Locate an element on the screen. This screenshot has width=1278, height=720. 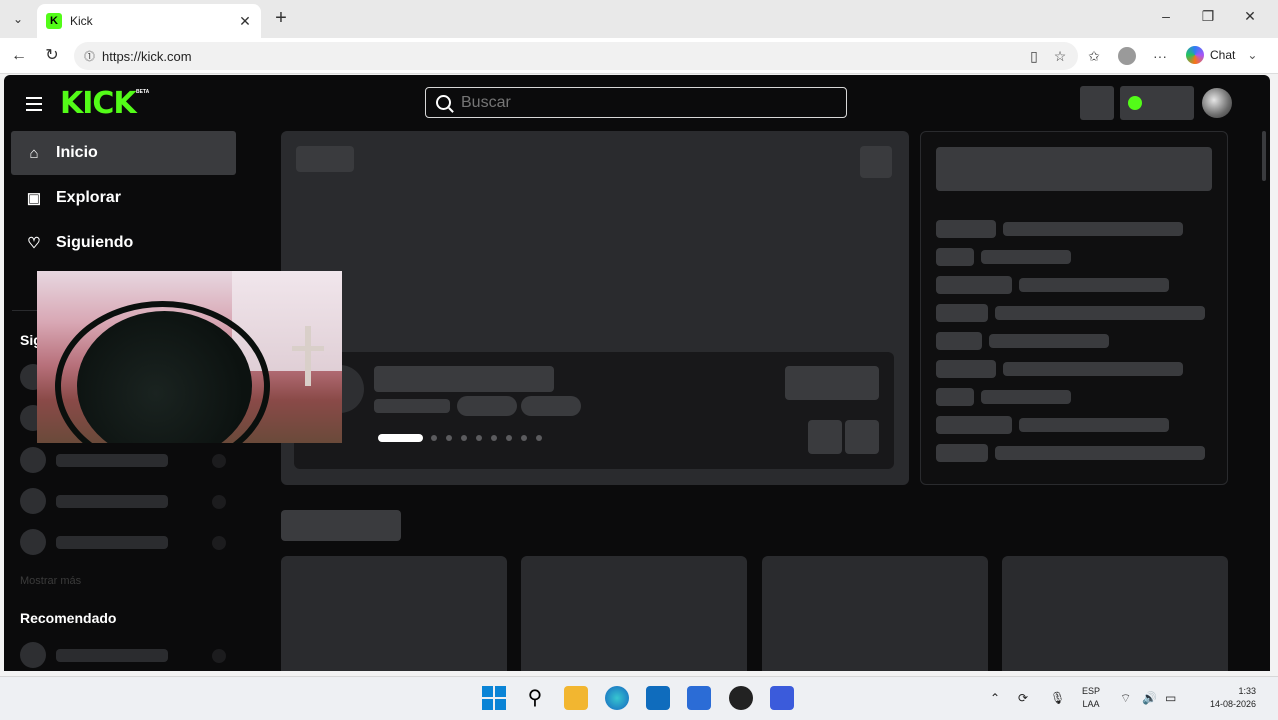
back-arrow-icon: ← is located at coordinates (19, 56).